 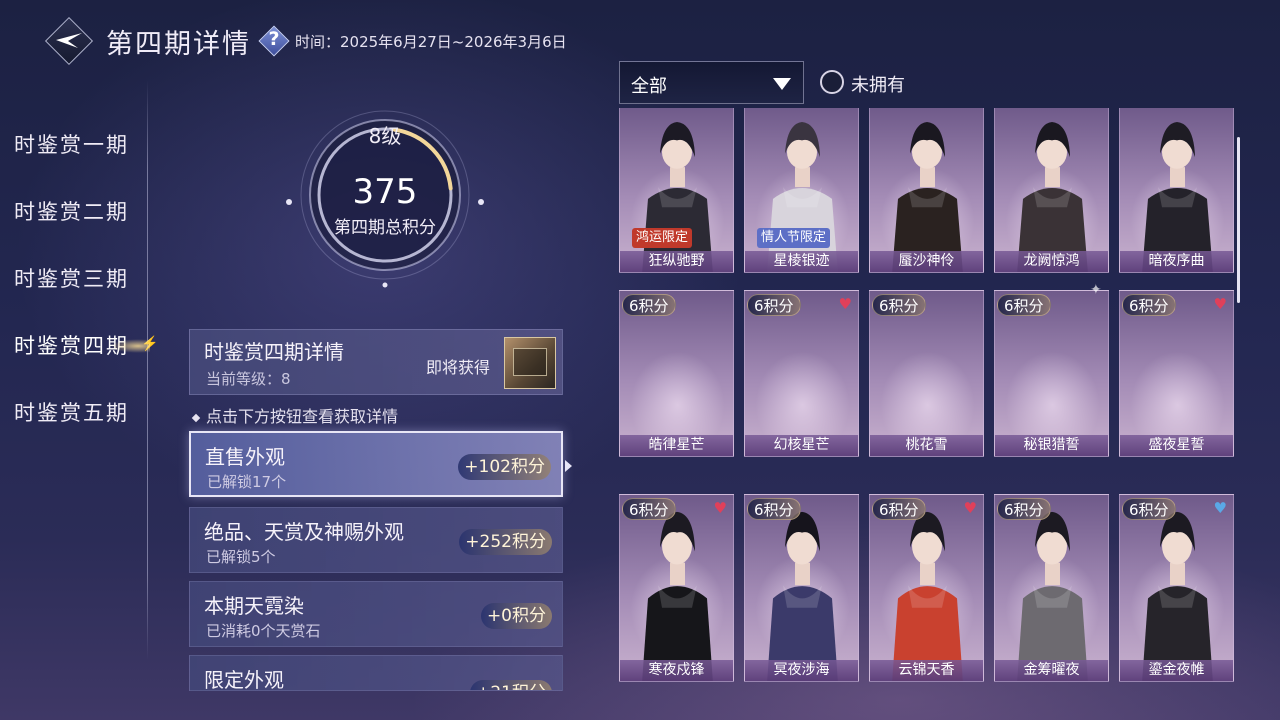 I want to click on nav-item-period-5: 时鉴赏五期, so click(x=80, y=413).